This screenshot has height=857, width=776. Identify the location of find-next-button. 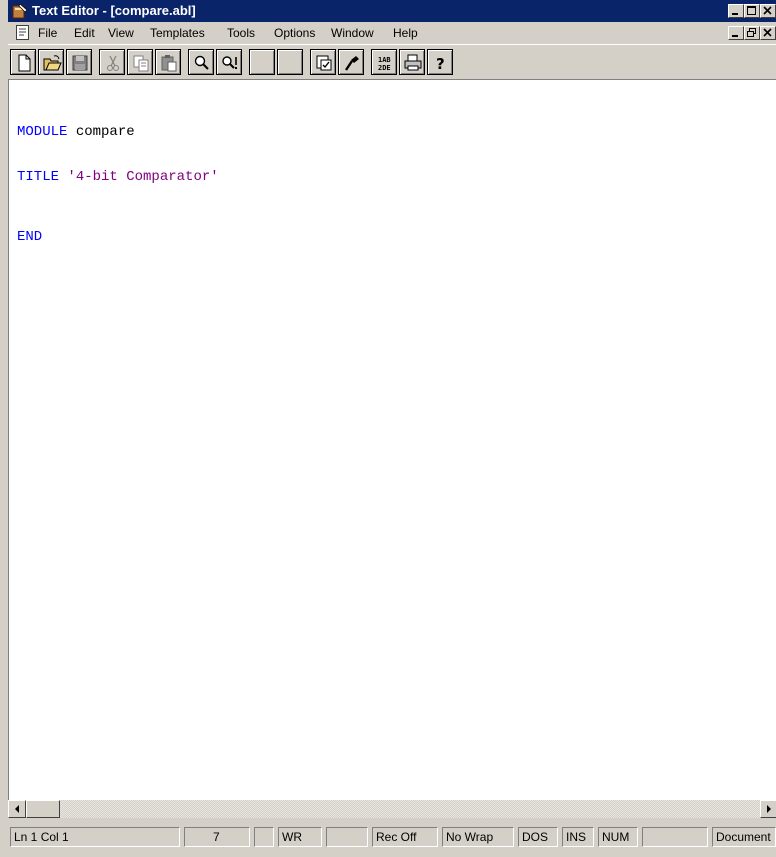
(229, 62).